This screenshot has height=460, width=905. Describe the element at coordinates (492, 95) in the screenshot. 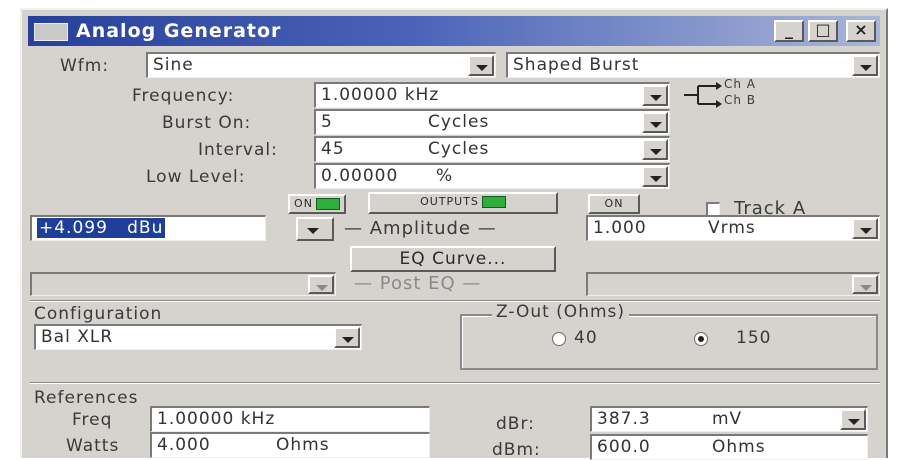

I see `frequency-field: 1.00000 kHz` at that location.